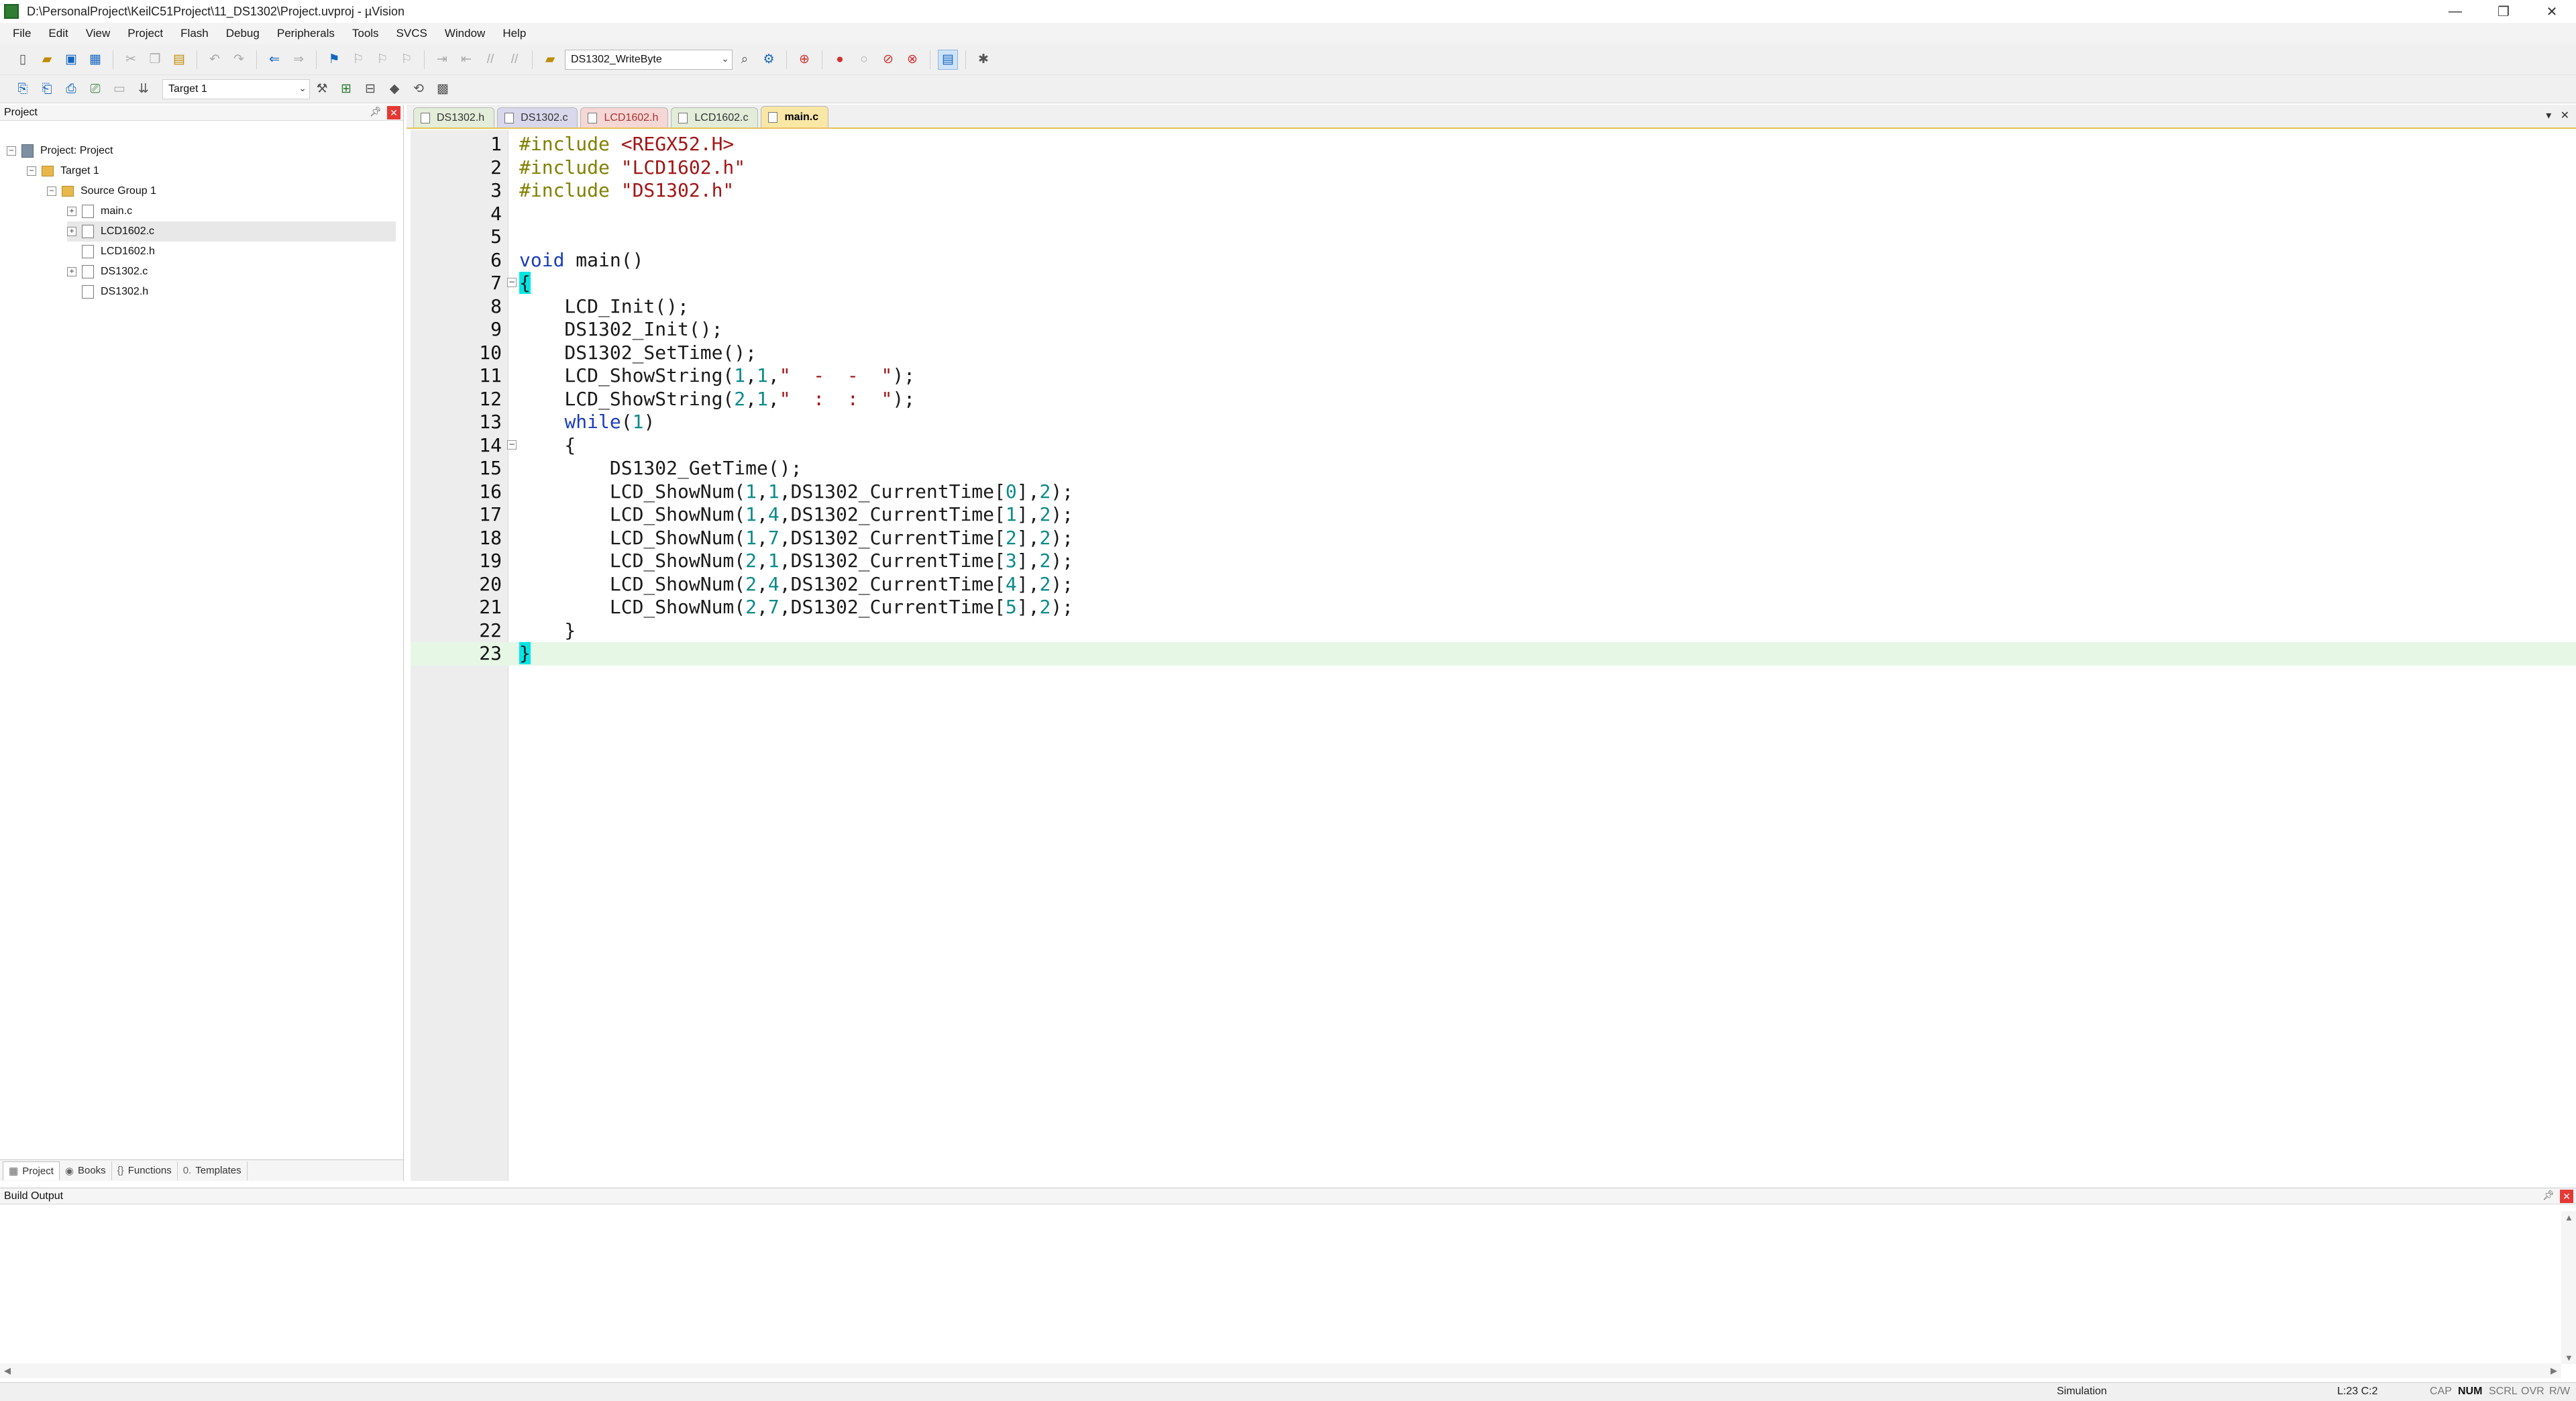 This screenshot has width=2576, height=1401. What do you see at coordinates (394, 89) in the screenshot?
I see `select-packs-icon: ◆` at bounding box center [394, 89].